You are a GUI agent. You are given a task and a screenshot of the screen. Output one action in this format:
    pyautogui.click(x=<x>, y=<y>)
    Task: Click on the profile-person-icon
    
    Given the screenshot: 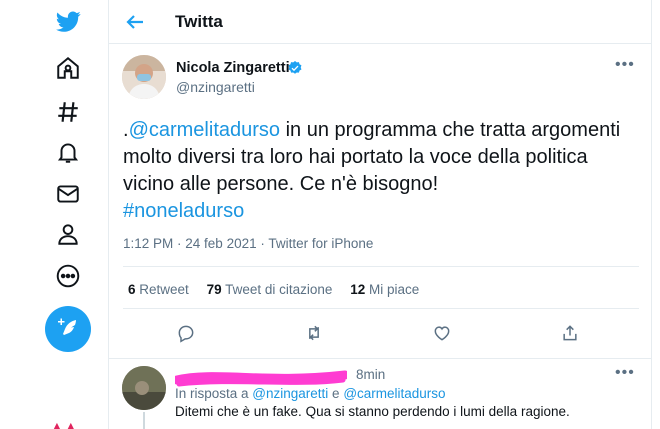 What is the action you would take?
    pyautogui.click(x=68, y=234)
    